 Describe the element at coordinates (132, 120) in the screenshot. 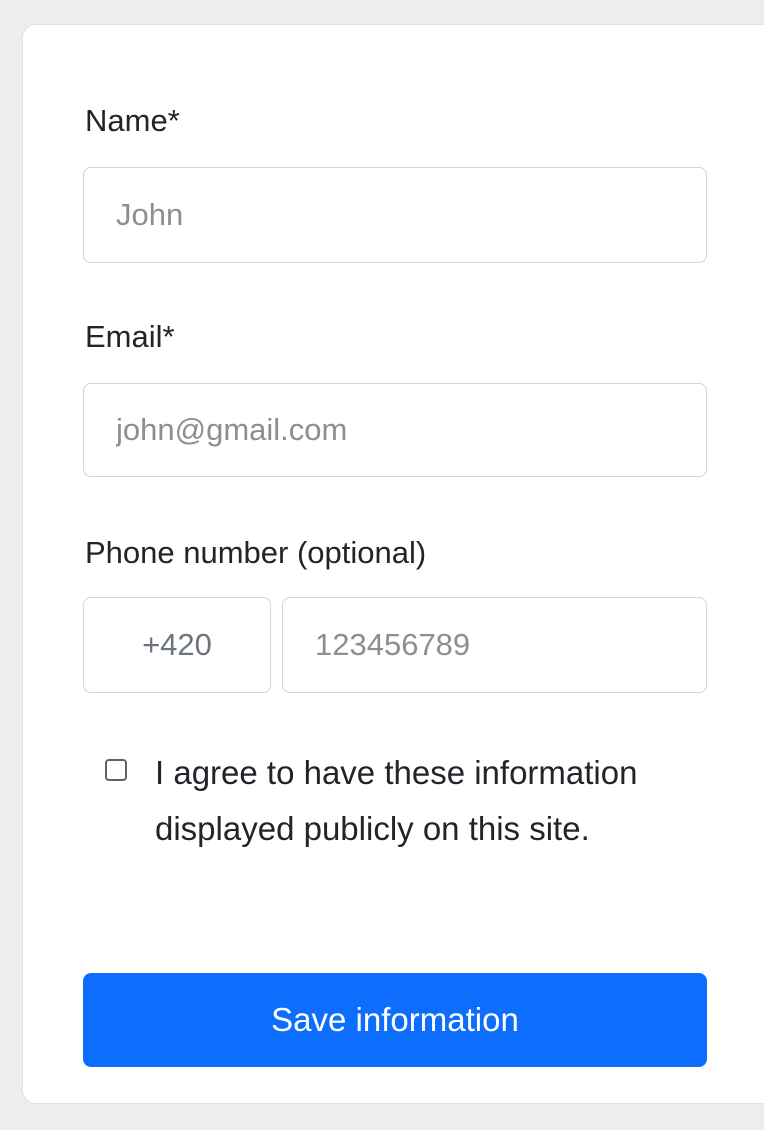

I see `name-label: Name*` at that location.